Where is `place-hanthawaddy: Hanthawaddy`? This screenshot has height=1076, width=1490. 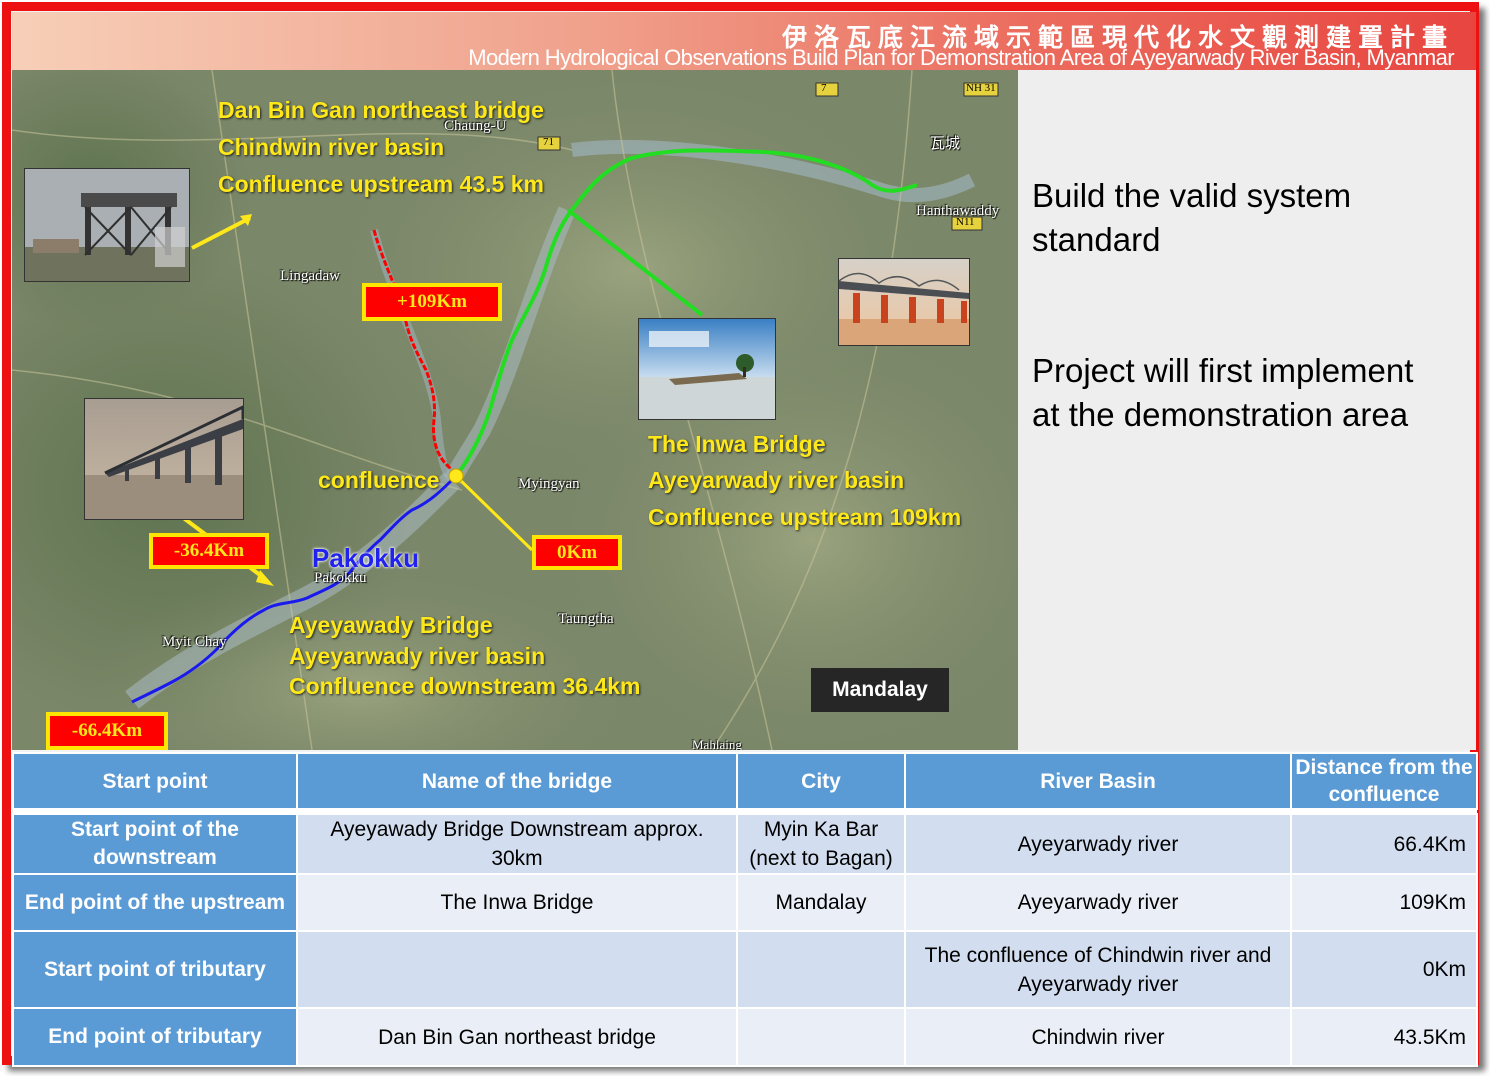
place-hanthawaddy: Hanthawaddy is located at coordinates (958, 211).